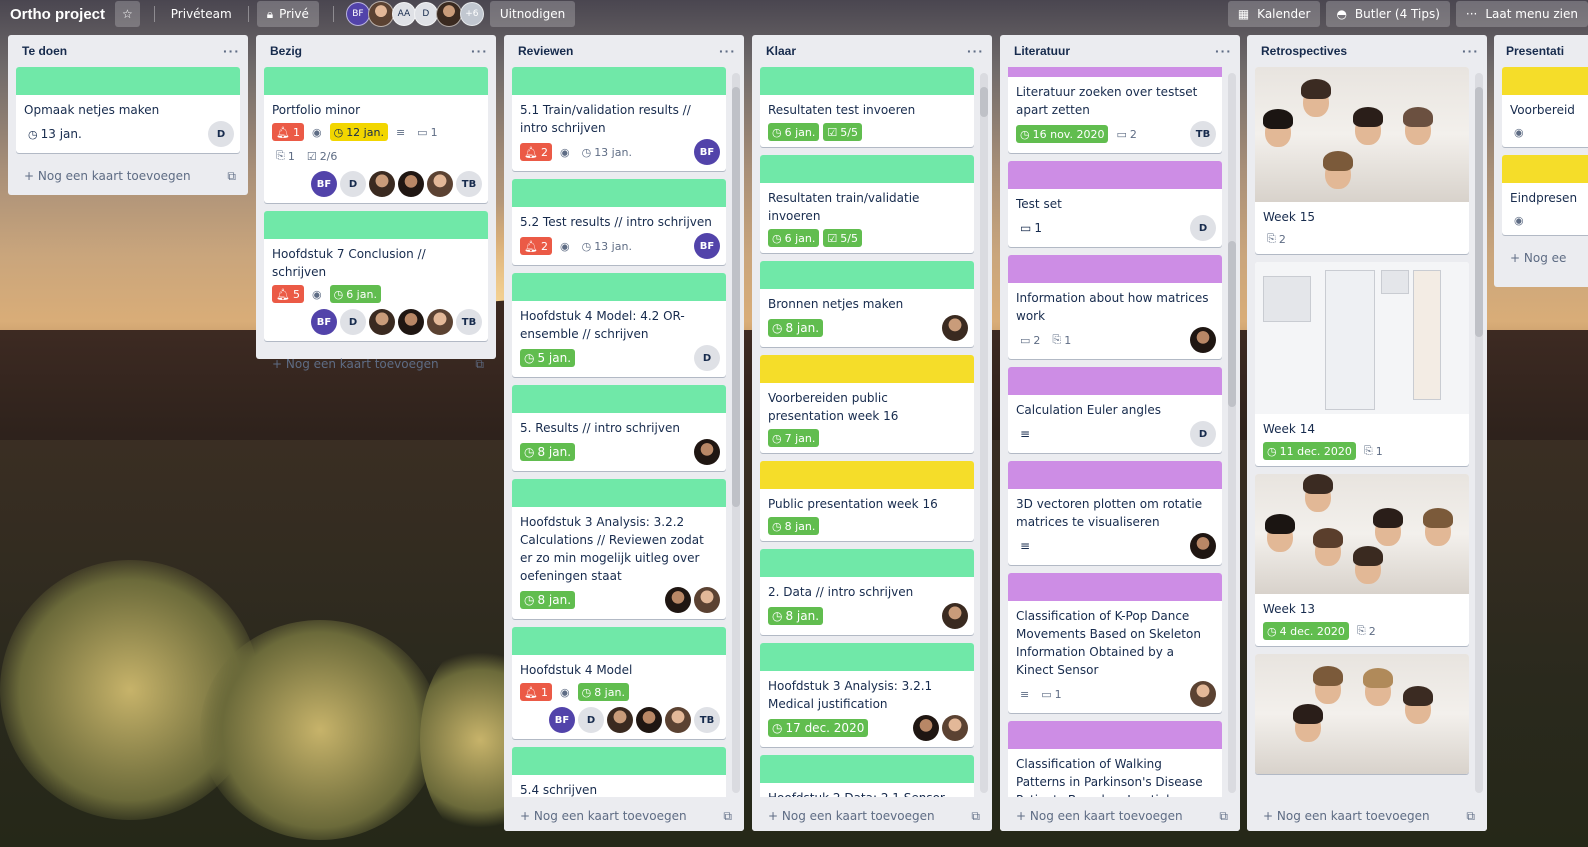  I want to click on list-title: Literatuur, so click(1042, 51).